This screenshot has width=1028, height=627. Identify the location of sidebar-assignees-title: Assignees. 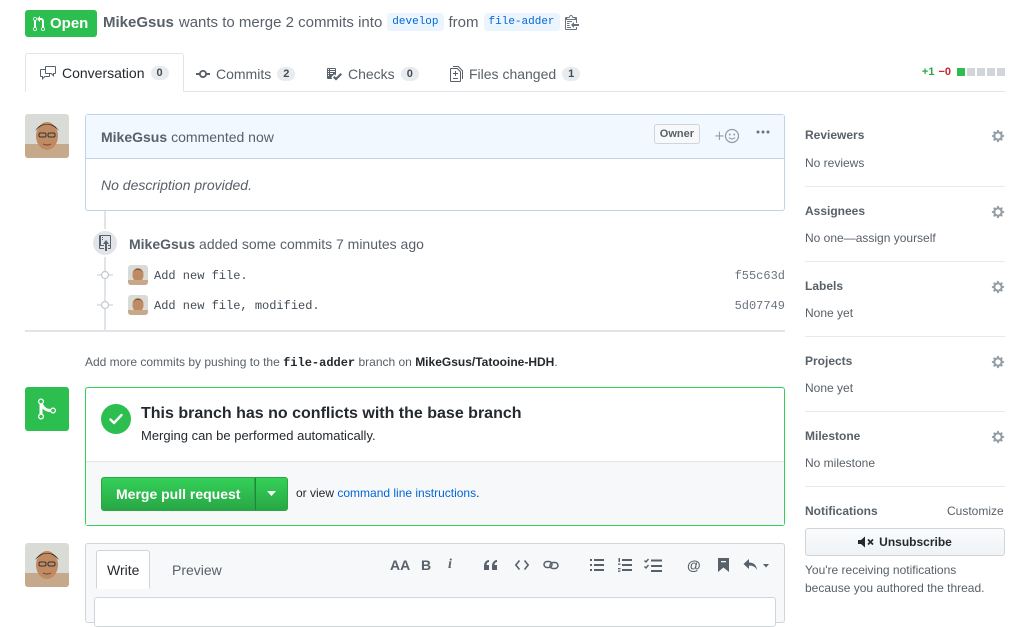
(905, 211).